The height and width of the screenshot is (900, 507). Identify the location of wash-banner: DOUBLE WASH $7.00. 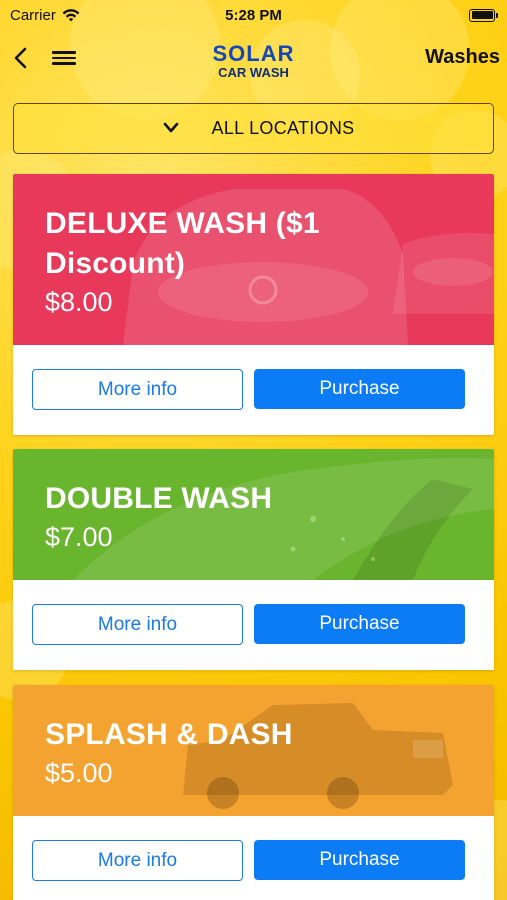
(253, 514).